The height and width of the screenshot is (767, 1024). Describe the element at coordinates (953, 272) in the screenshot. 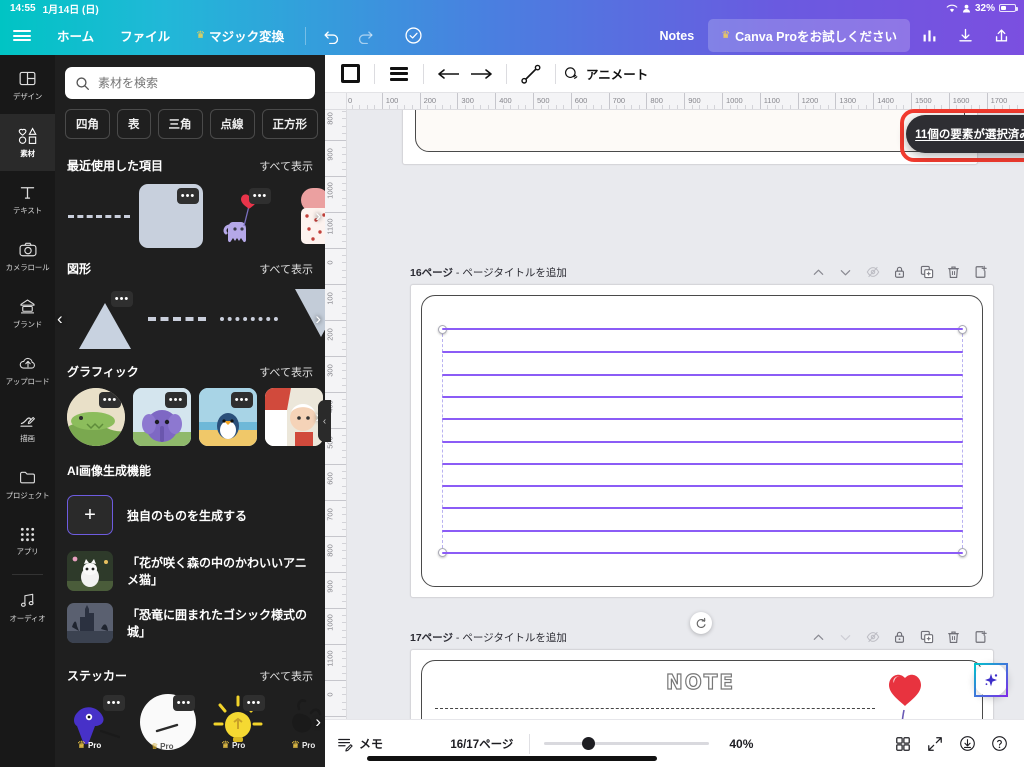

I see `trash-icon` at that location.